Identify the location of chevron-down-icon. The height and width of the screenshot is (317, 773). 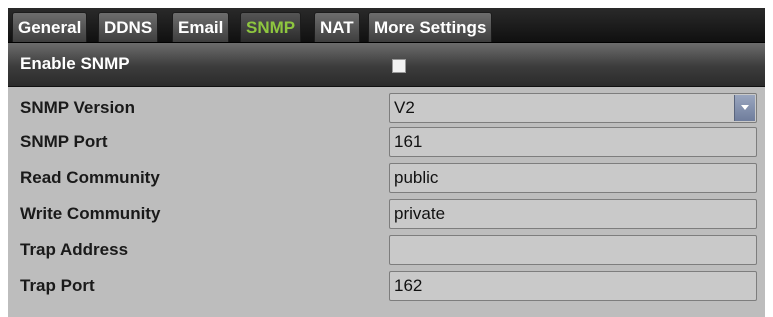
(745, 107).